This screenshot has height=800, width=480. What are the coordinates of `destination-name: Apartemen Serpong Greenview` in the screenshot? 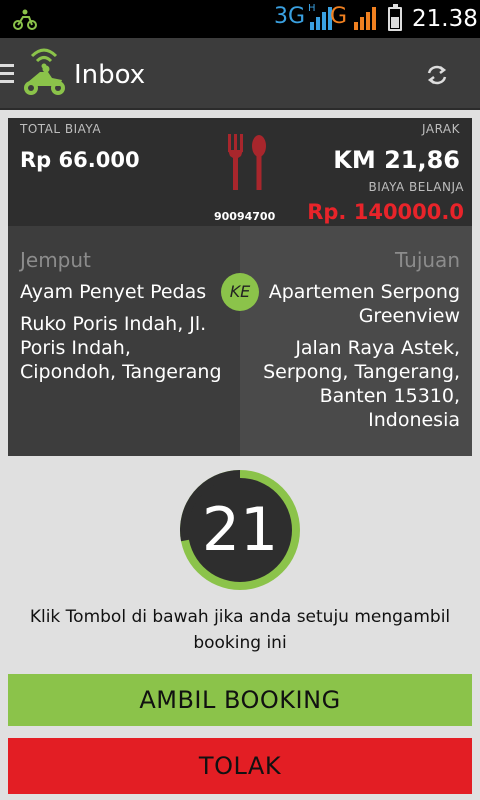 It's located at (364, 304).